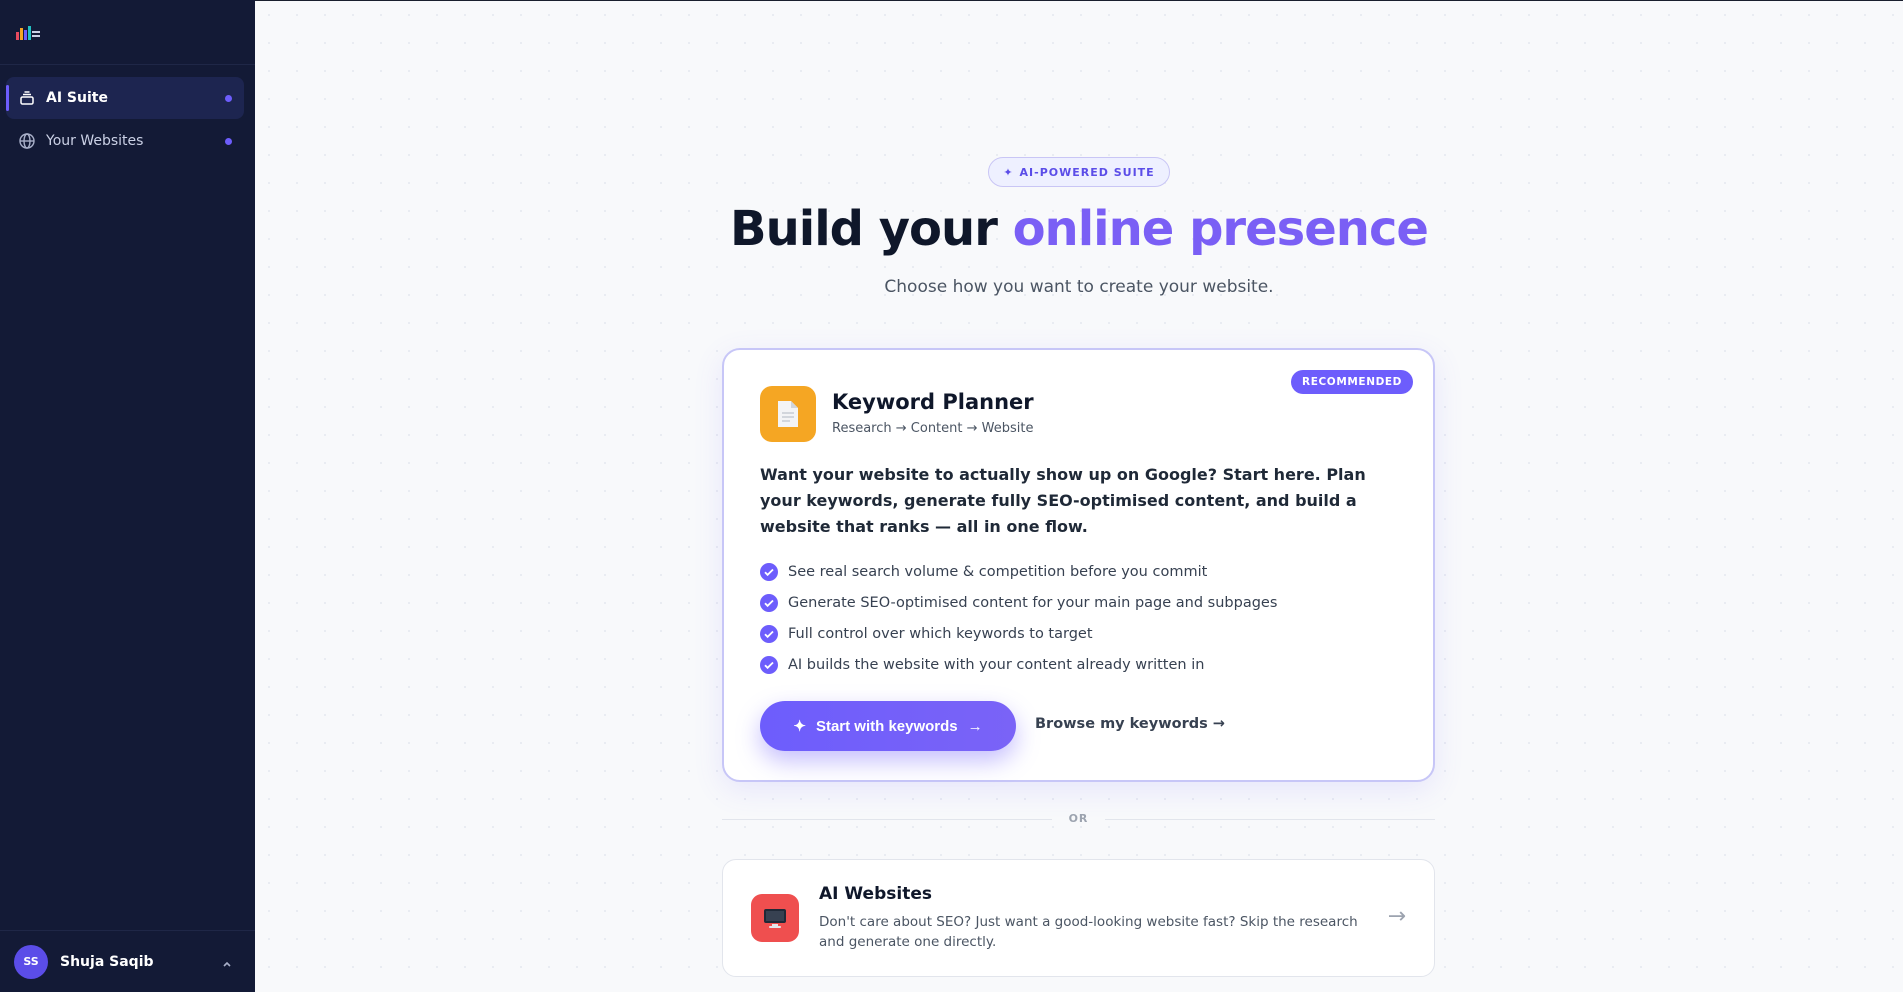 The image size is (1903, 992). I want to click on headline-accent: online presence, so click(1220, 229).